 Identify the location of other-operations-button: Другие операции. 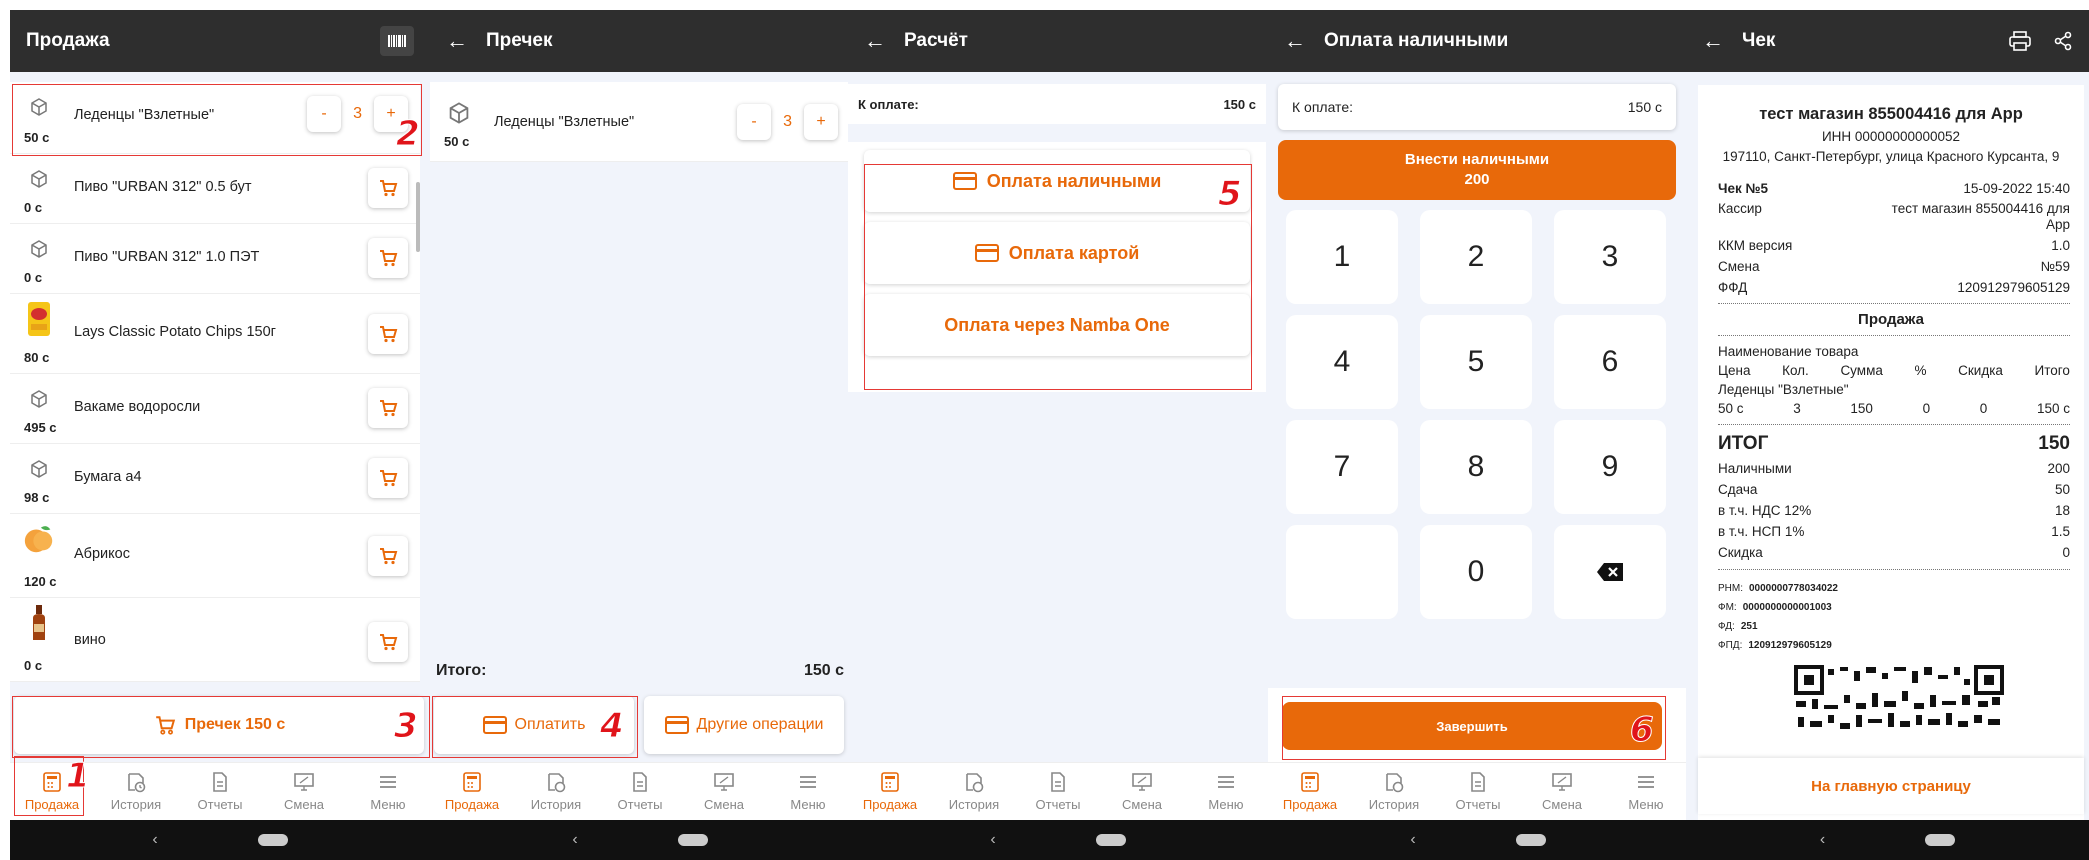
(744, 725).